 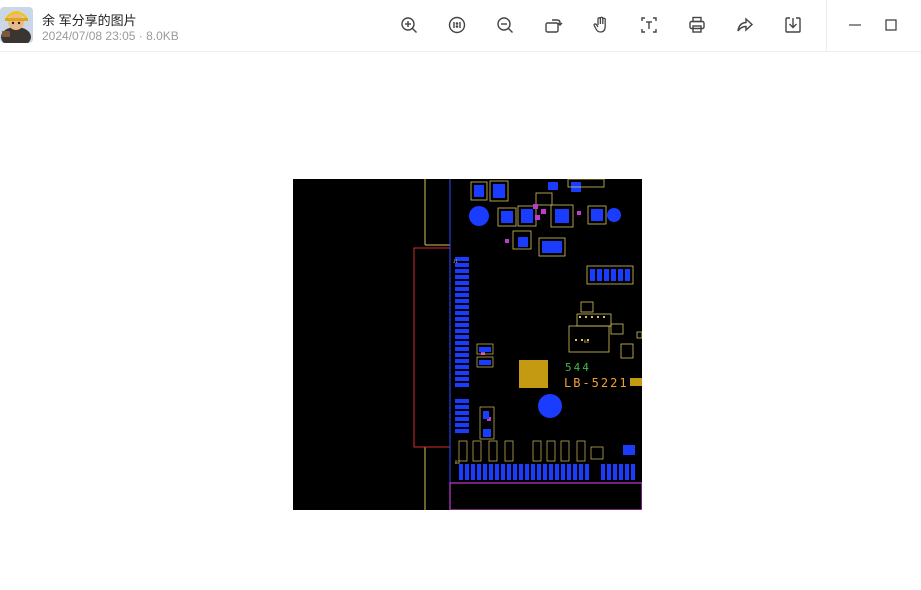 I want to click on original-size-button, so click(x=457, y=25).